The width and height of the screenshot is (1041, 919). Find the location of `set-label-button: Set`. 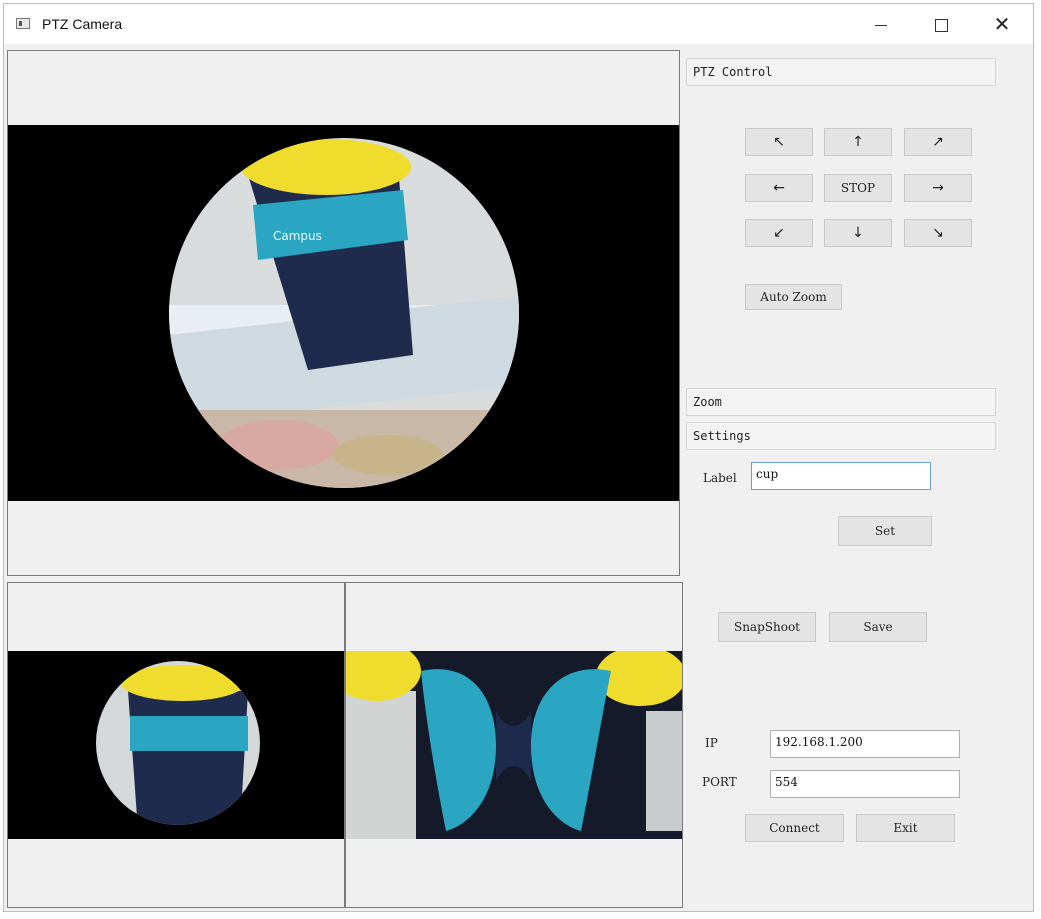

set-label-button: Set is located at coordinates (885, 531).